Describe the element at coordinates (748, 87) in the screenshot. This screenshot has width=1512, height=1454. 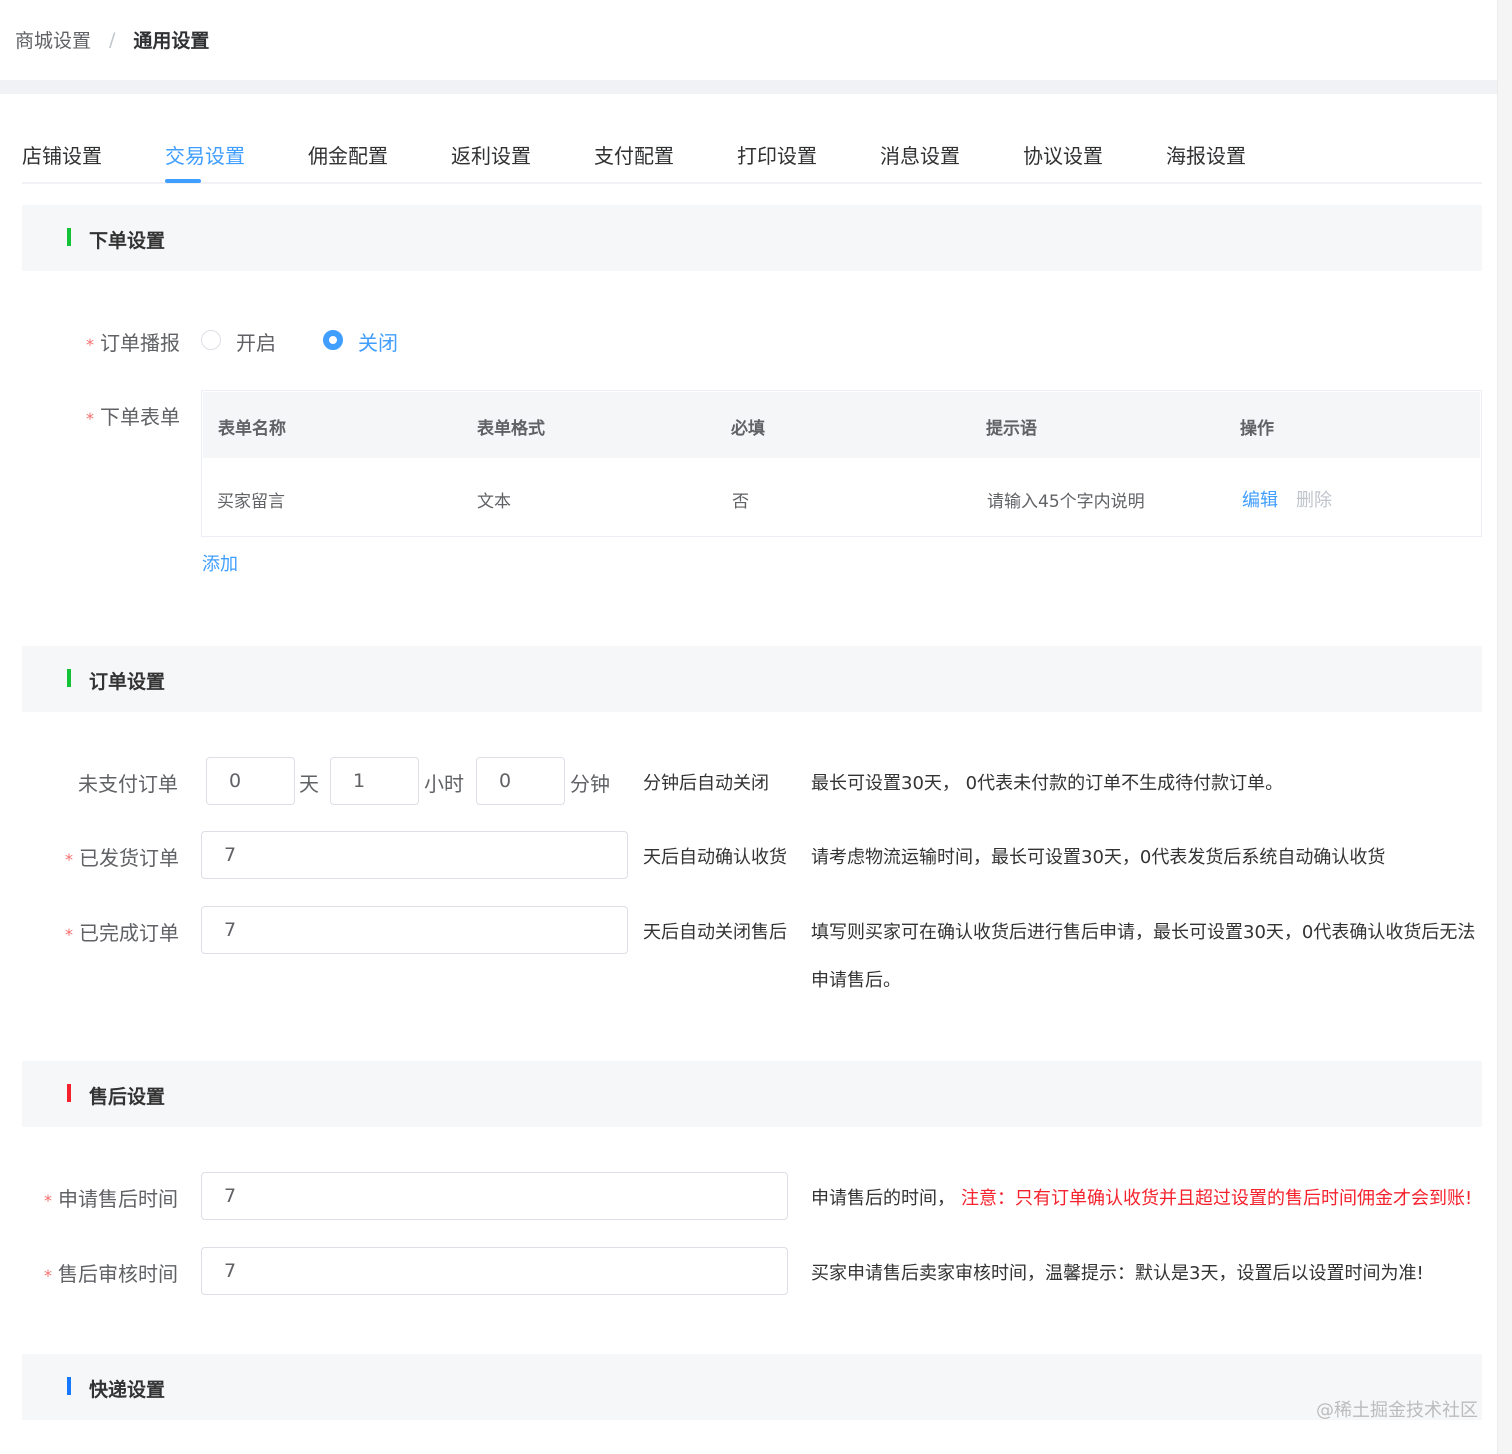
I see `header-divider` at that location.